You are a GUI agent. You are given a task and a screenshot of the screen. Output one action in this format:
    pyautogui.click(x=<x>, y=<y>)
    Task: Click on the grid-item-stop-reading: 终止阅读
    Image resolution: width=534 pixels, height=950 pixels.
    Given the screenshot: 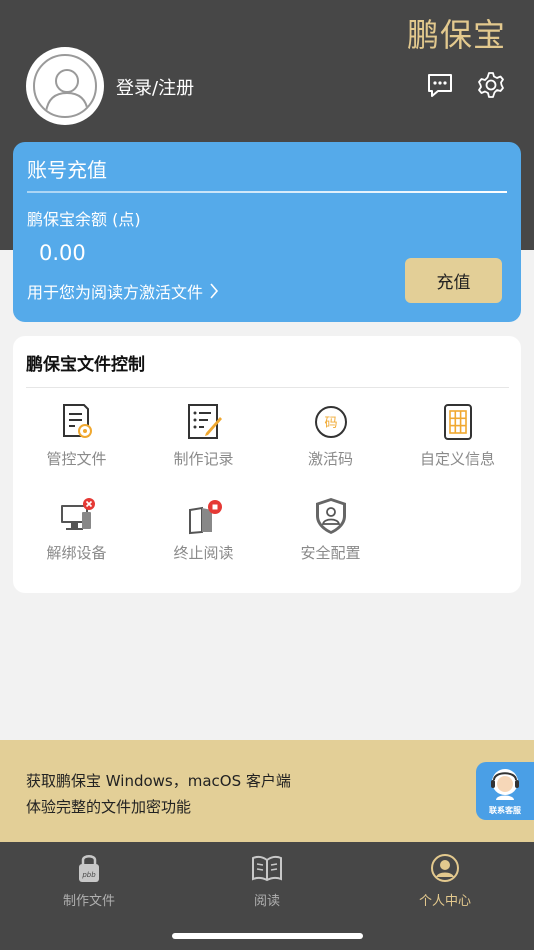 What is the action you would take?
    pyautogui.click(x=203, y=529)
    